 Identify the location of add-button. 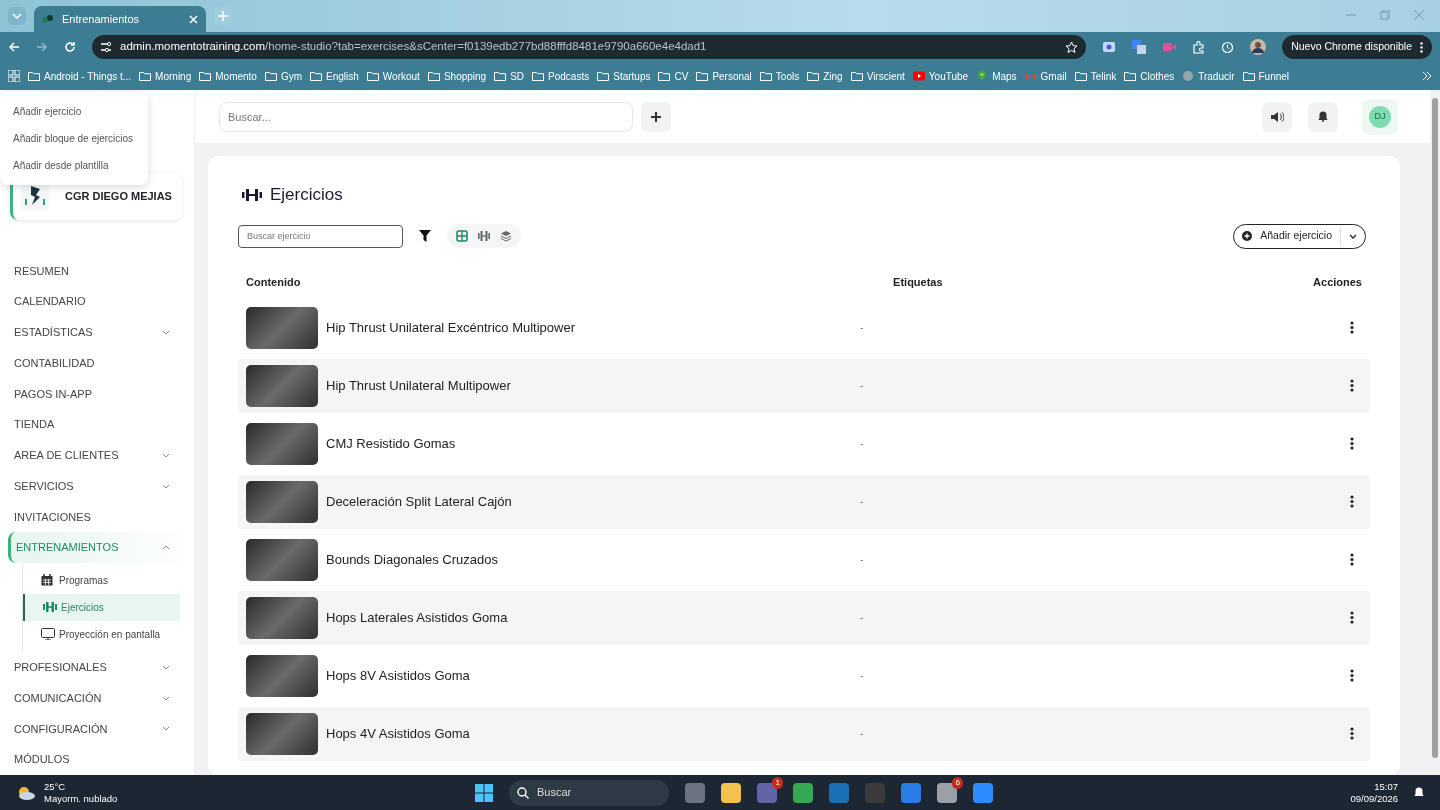
(656, 116).